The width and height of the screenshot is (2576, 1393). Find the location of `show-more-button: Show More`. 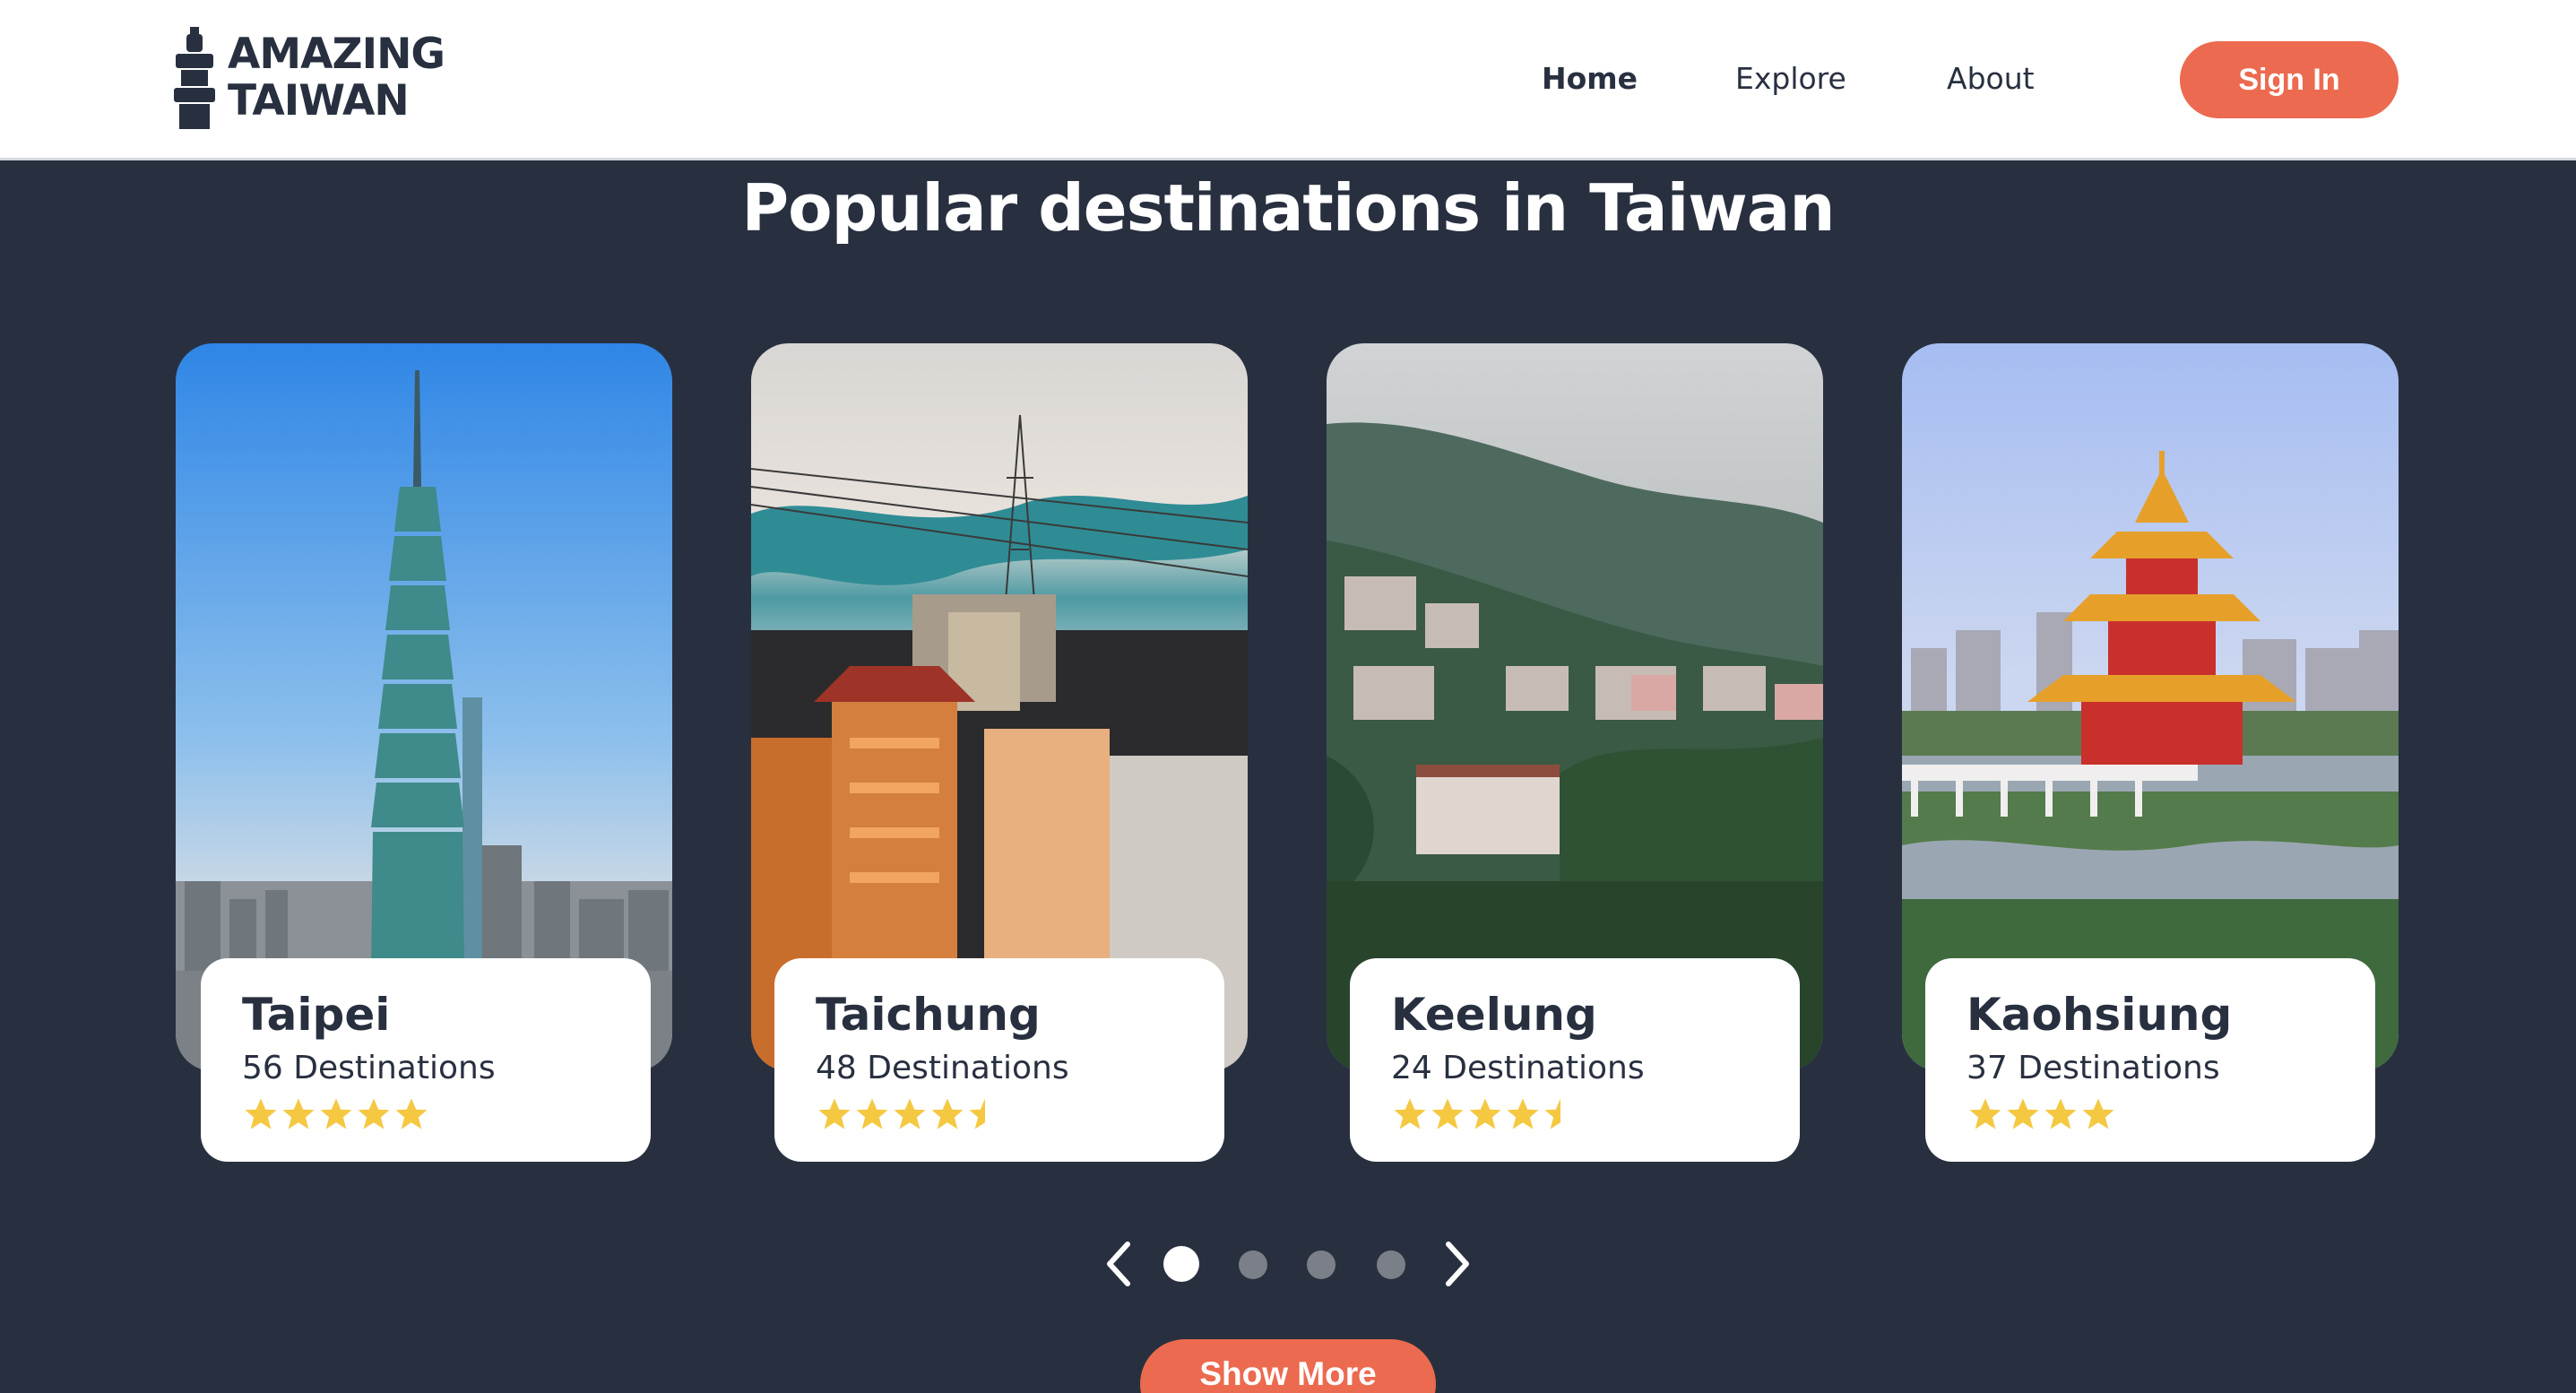

show-more-button: Show More is located at coordinates (1288, 1366).